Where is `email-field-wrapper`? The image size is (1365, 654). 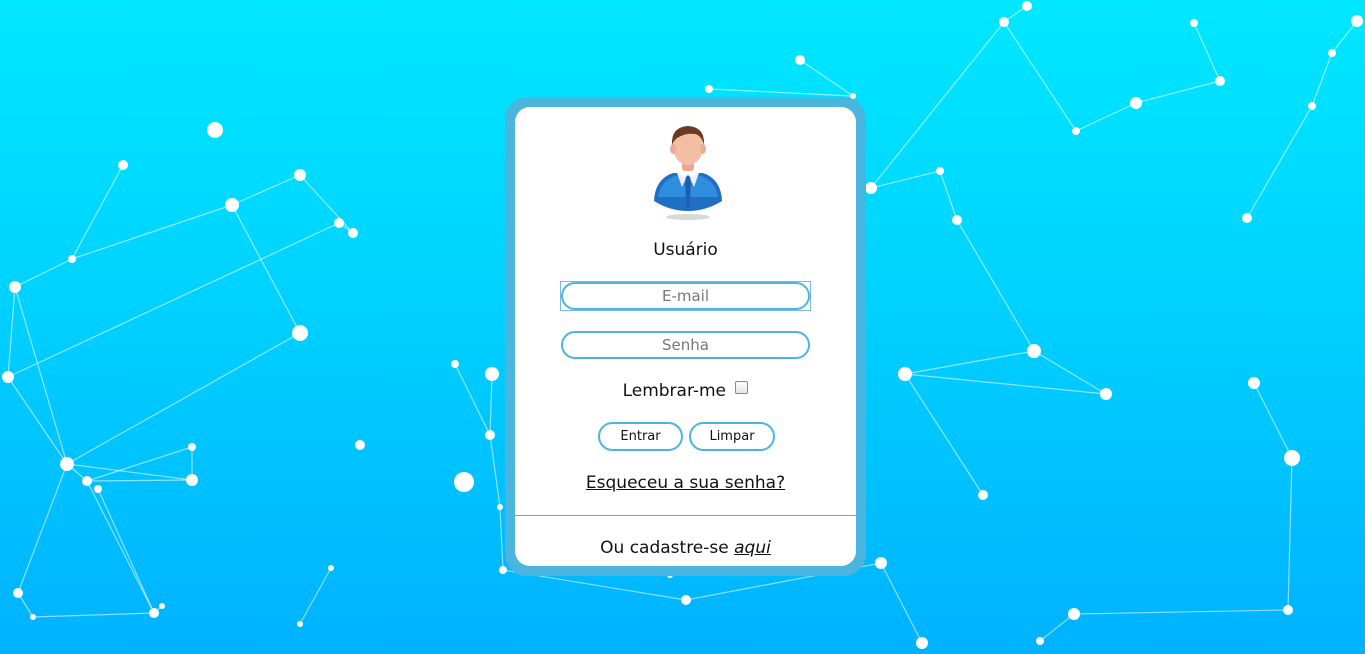 email-field-wrapper is located at coordinates (685, 296).